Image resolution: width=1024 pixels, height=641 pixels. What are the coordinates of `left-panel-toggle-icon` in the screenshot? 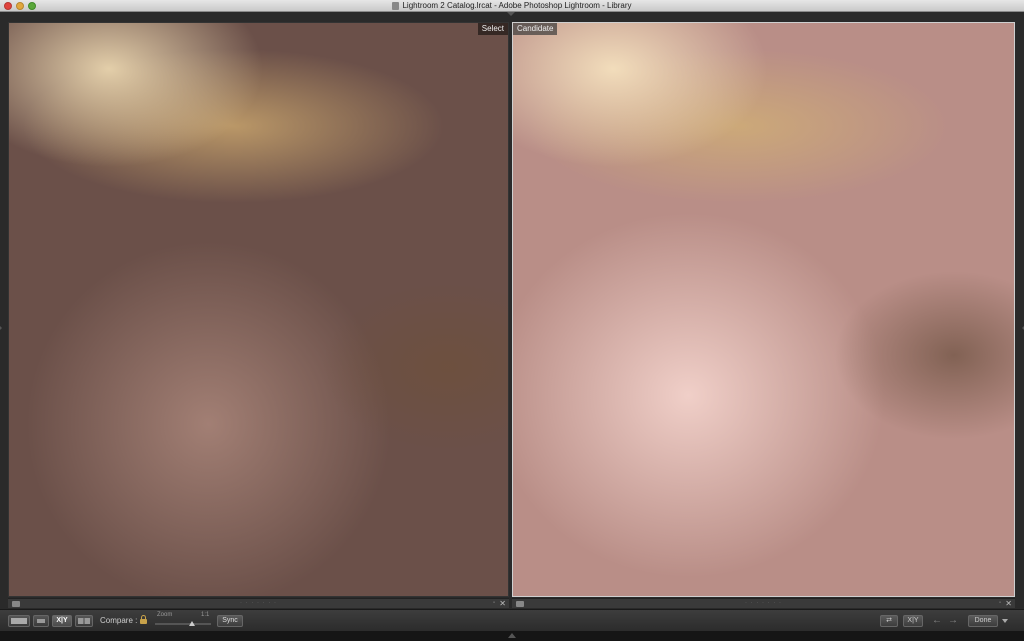 It's located at (3, 328).